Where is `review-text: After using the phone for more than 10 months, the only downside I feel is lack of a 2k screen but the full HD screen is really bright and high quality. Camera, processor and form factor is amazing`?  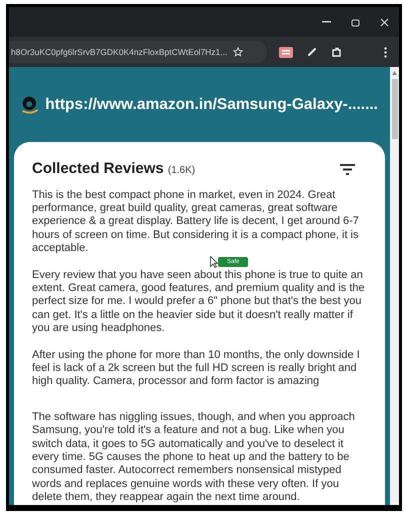
review-text: After using the phone for more than 10 months, the only downside I feel is lack of a 2k screen but the full HD screen is really bright and high quality. Camera, processor and form factor is amazing is located at coordinates (196, 368).